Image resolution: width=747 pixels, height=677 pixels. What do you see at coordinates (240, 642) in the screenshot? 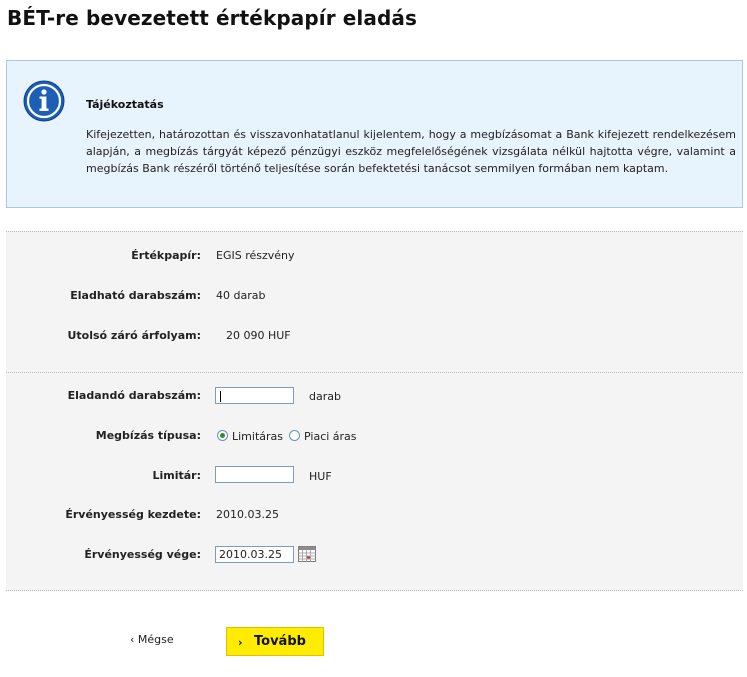
I see `chevron-right-icon: ›` at bounding box center [240, 642].